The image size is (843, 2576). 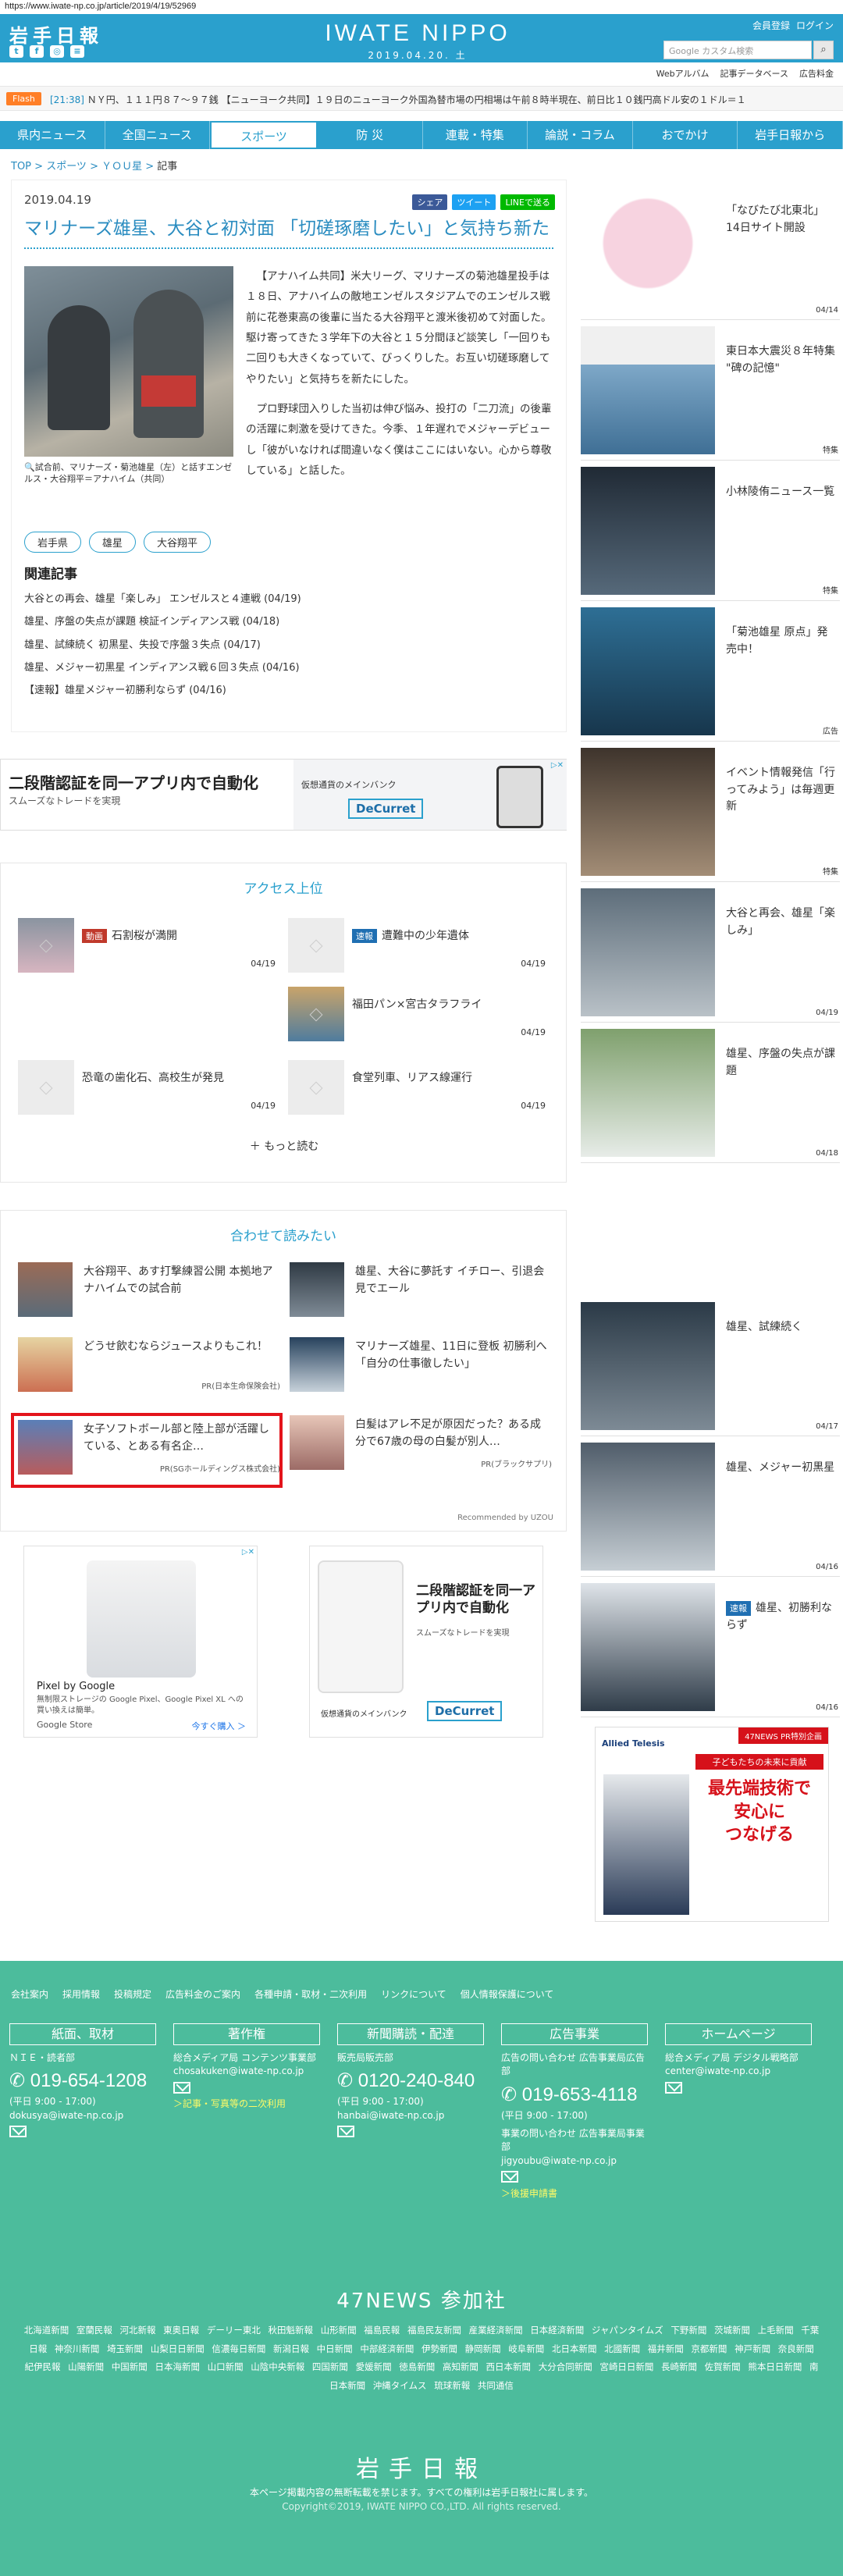 I want to click on nav-local-news: 県内ニュース, so click(x=52, y=135).